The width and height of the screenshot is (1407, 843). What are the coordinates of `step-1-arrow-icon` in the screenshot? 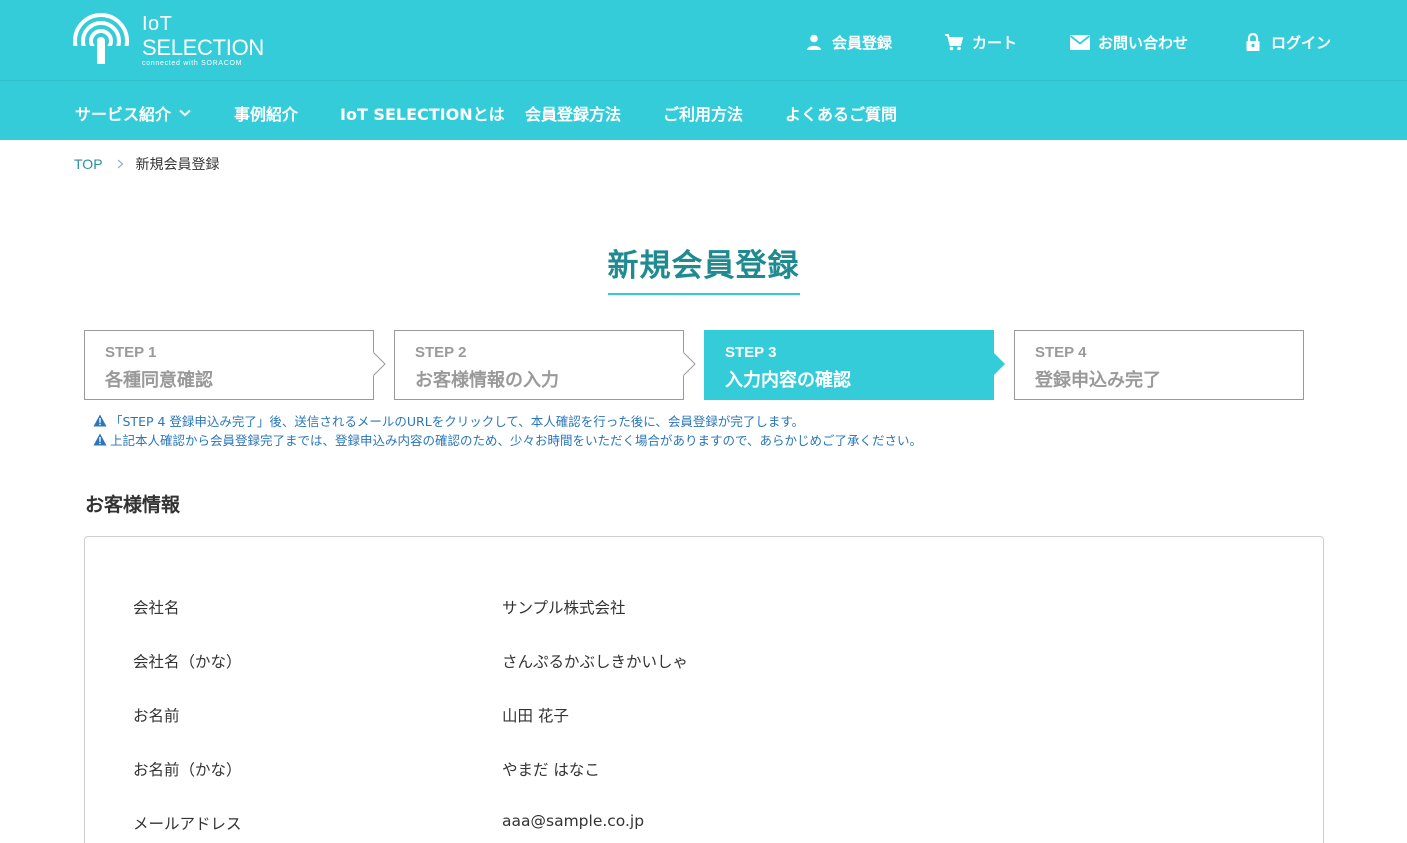 It's located at (379, 364).